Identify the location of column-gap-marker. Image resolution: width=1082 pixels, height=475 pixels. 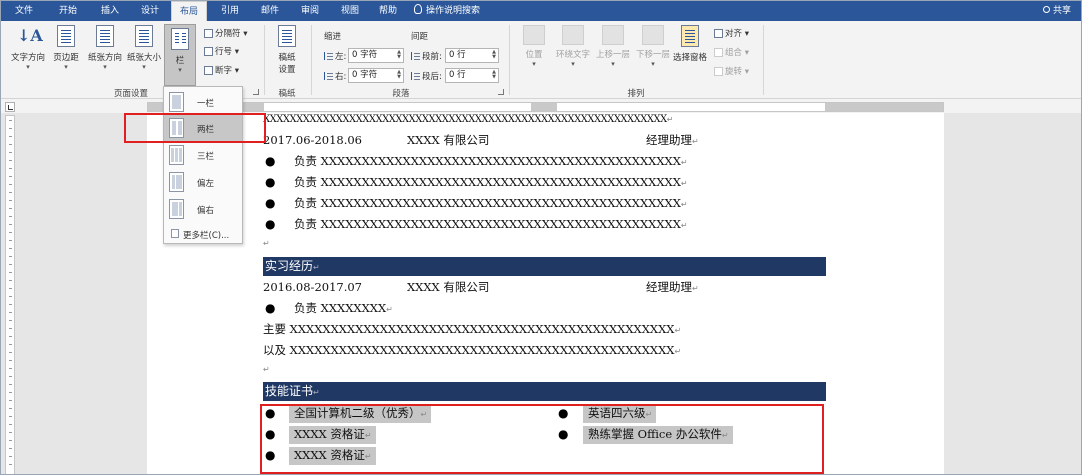
(544, 107).